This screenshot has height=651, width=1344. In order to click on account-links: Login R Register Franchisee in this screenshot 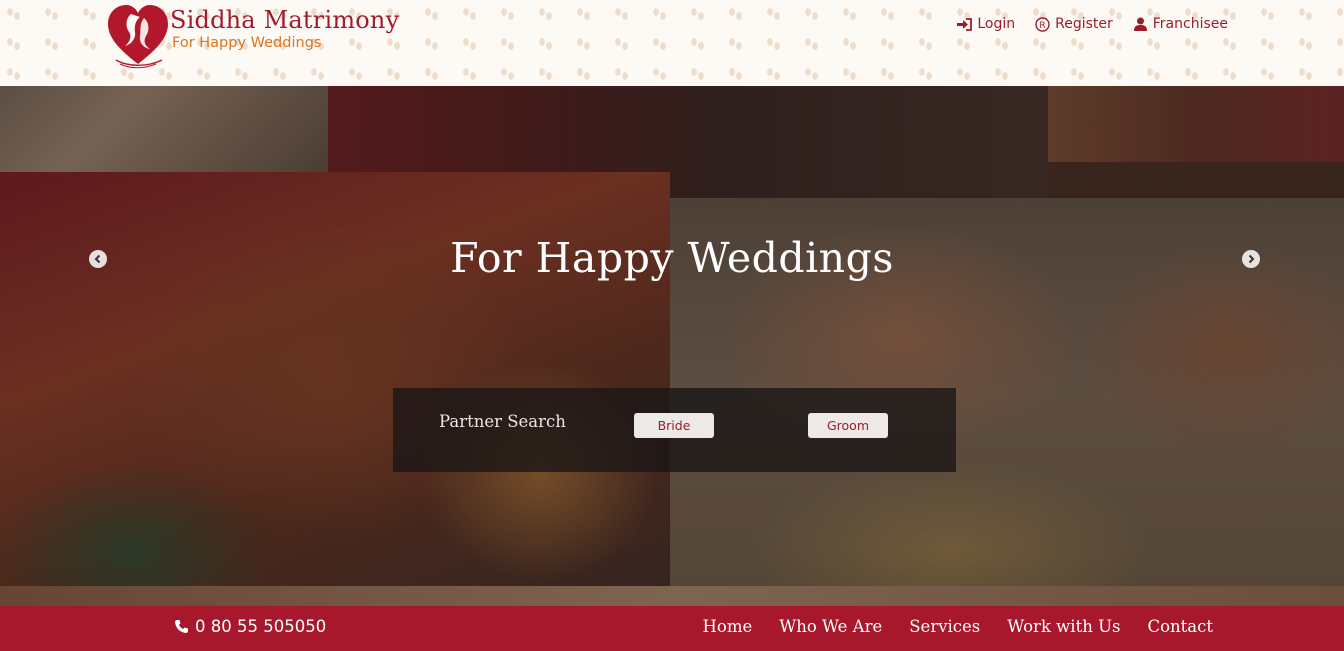, I will do `click(1092, 24)`.